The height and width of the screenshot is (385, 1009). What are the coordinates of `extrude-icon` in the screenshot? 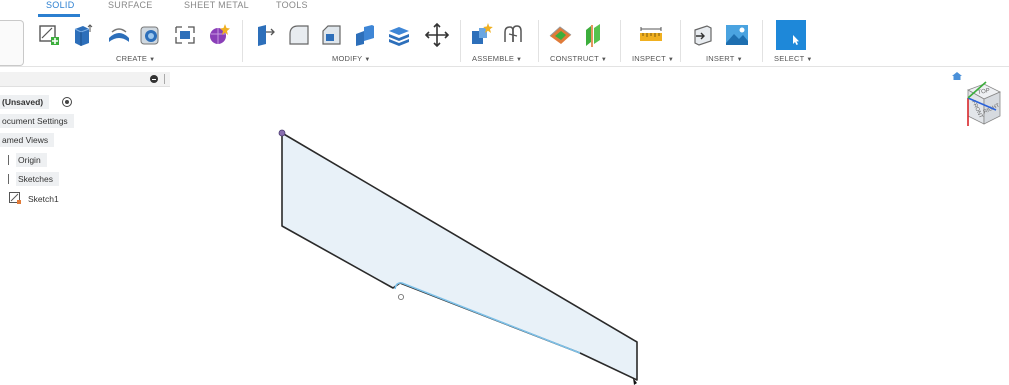 It's located at (81, 35).